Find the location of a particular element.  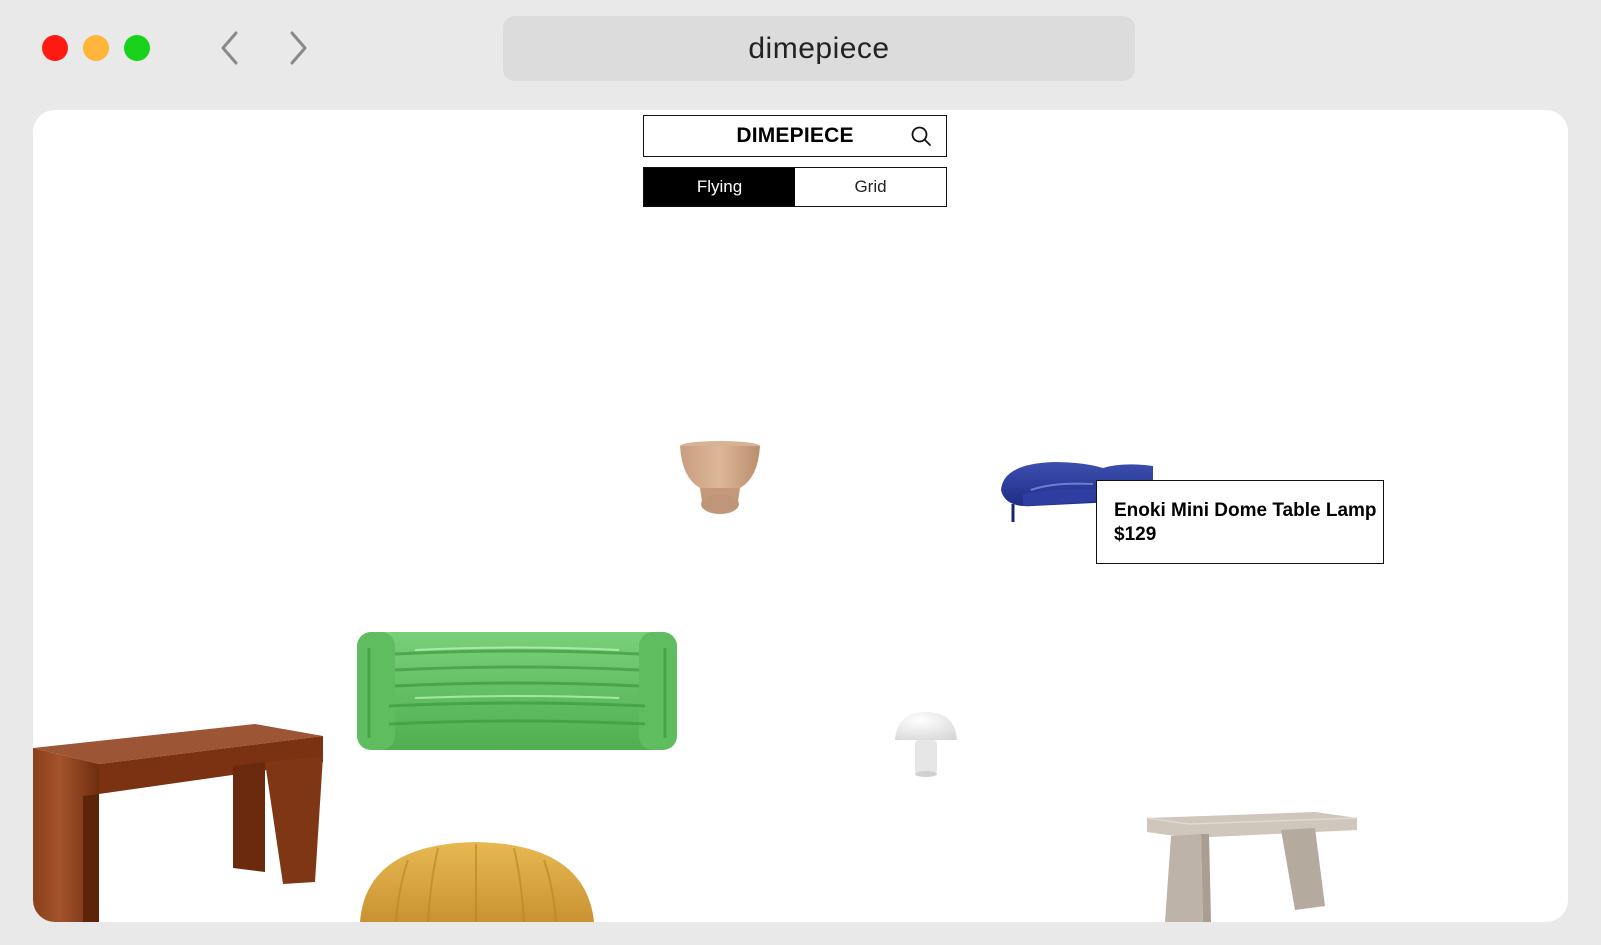

address-text: dimepiece is located at coordinates (819, 48).